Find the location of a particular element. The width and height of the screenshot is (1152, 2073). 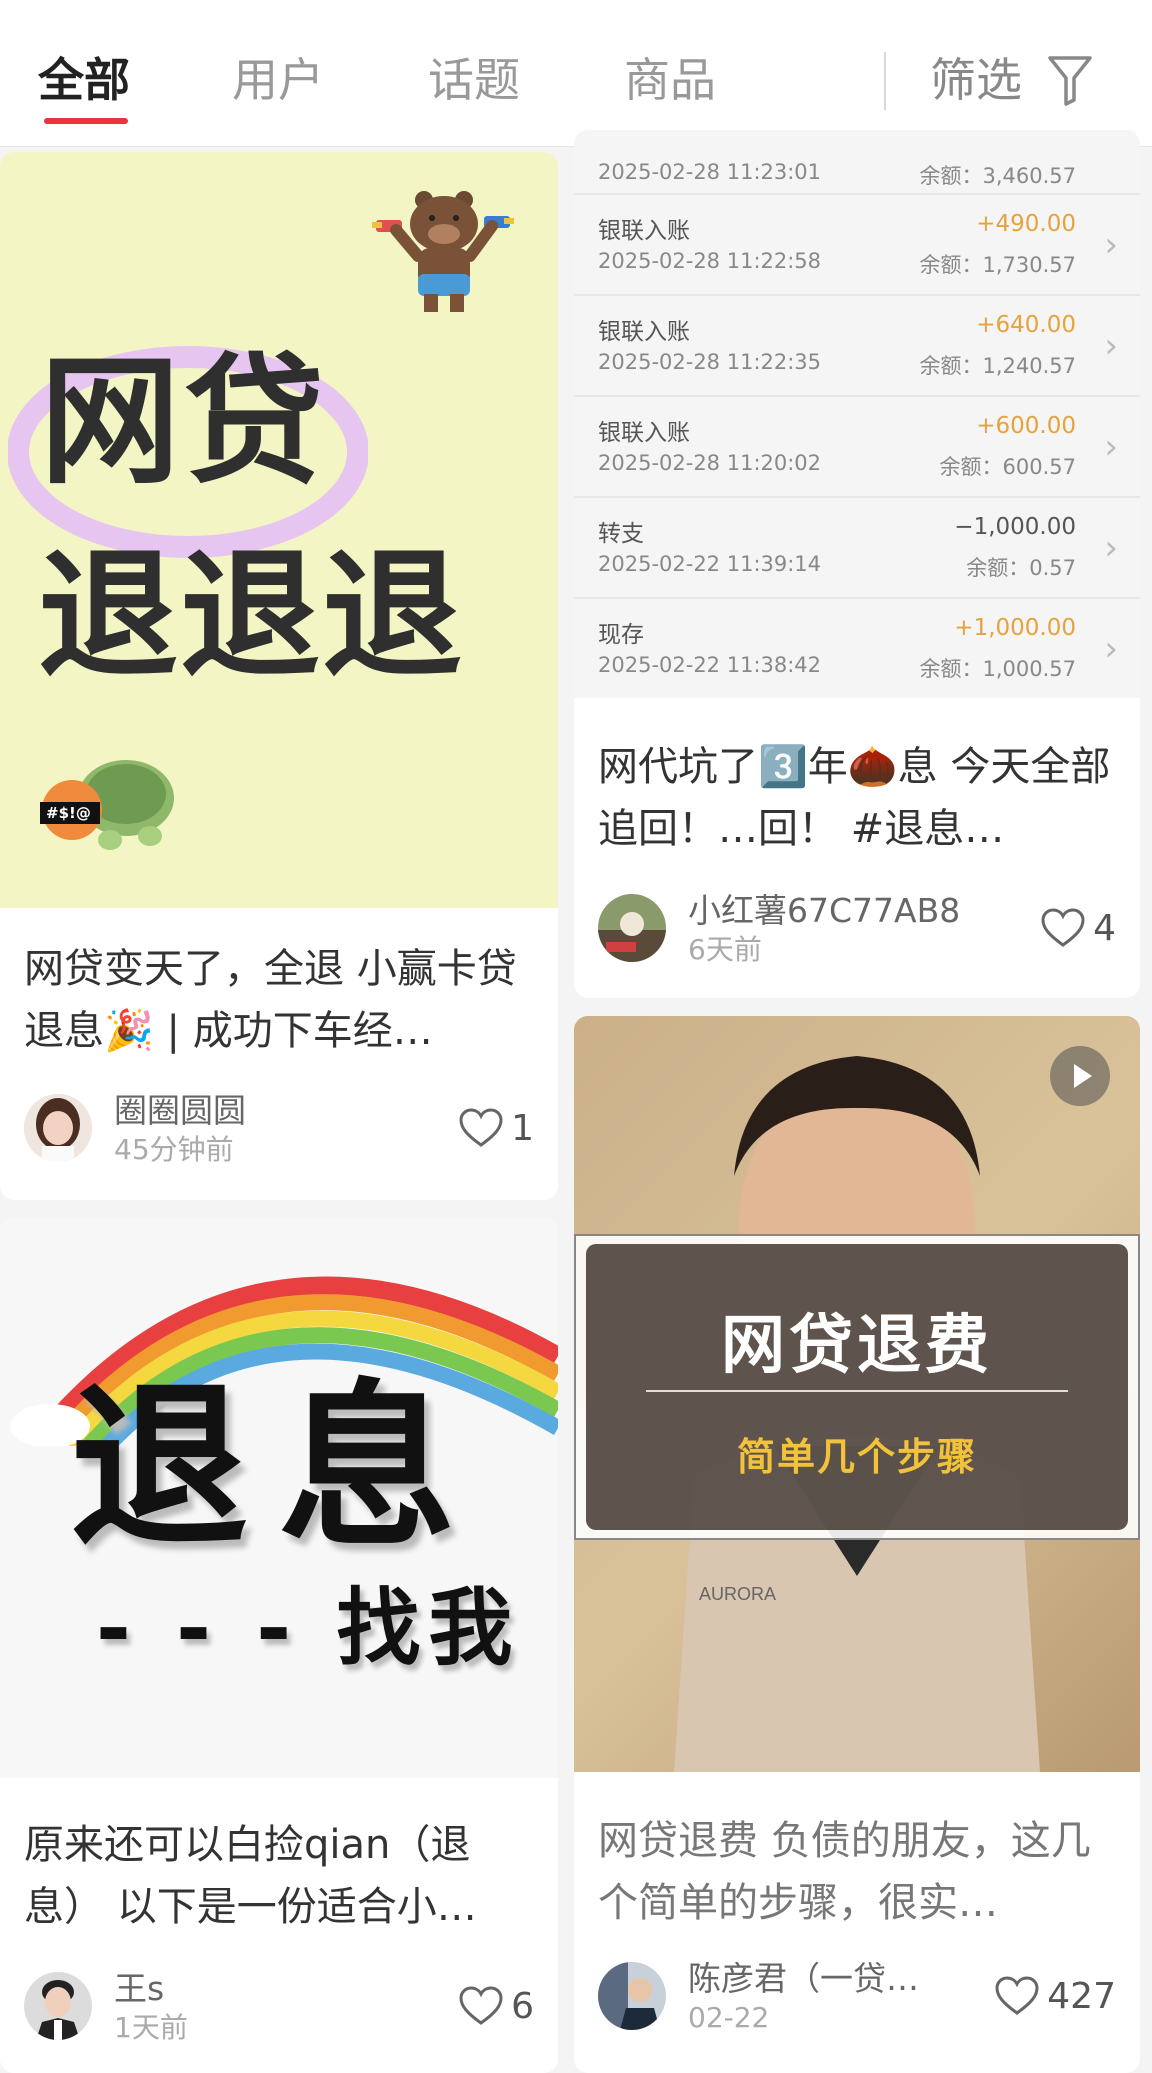

tab-divider is located at coordinates (885, 81).